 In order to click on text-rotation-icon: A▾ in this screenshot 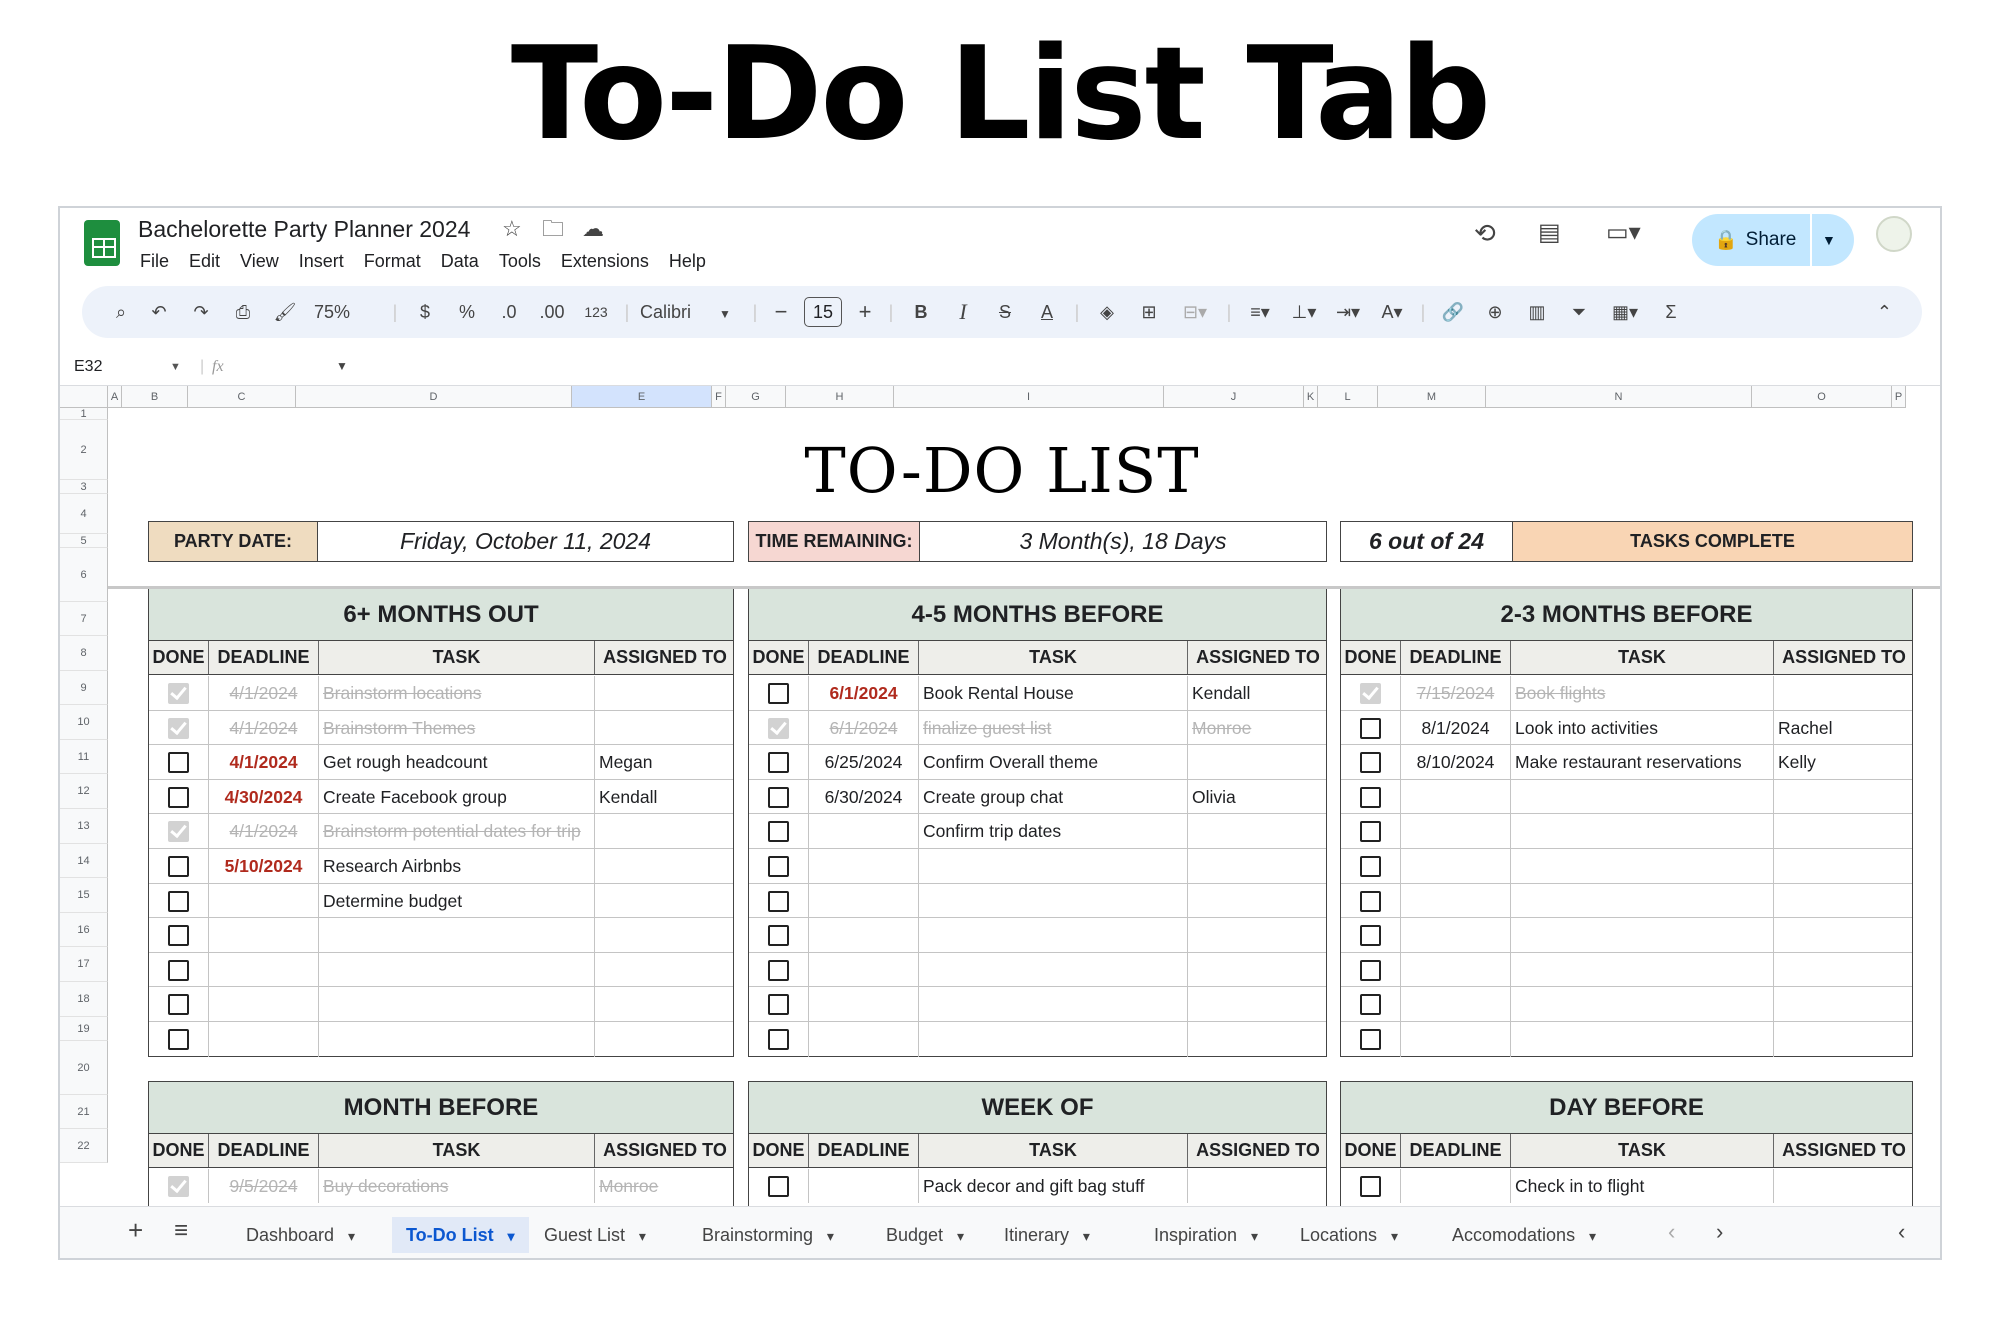, I will do `click(1392, 312)`.